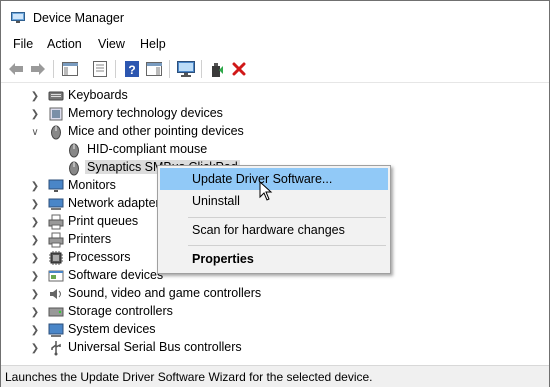 Image resolution: width=550 pixels, height=387 pixels. Describe the element at coordinates (117, 203) in the screenshot. I see `tree-item-label: Network adapters` at that location.